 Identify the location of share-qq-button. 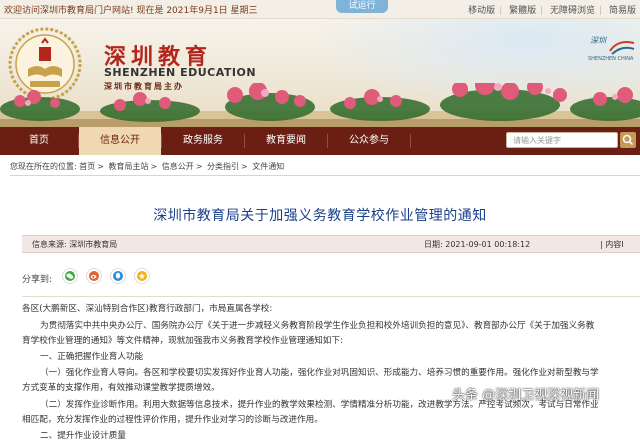
(118, 276).